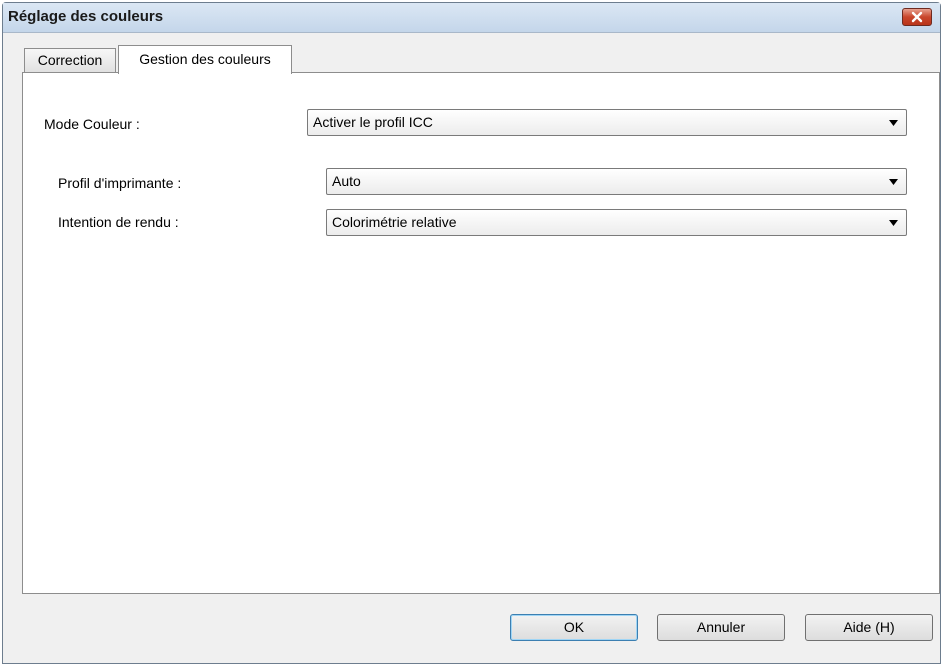  Describe the element at coordinates (607, 122) in the screenshot. I see `mode-couleur-select: Activer le profil ICC` at that location.